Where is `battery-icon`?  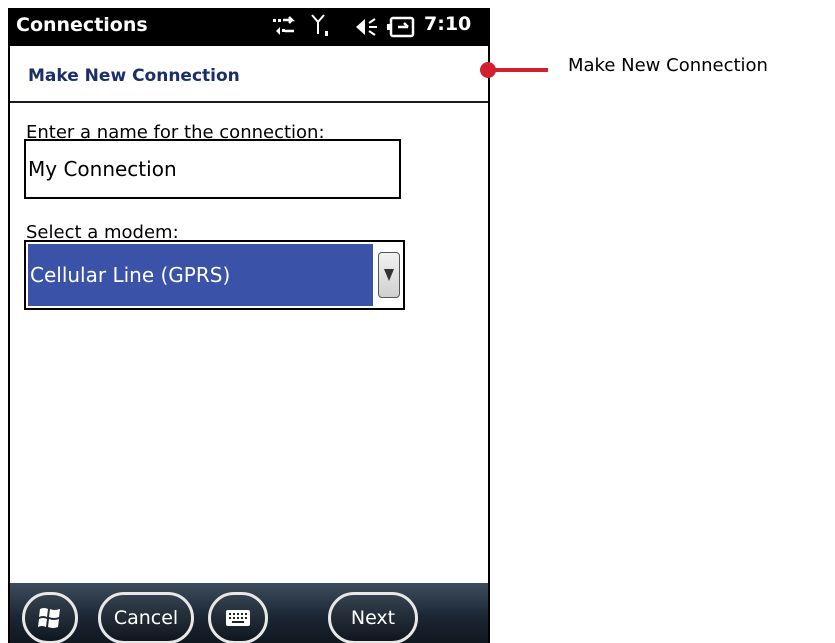
battery-icon is located at coordinates (401, 27).